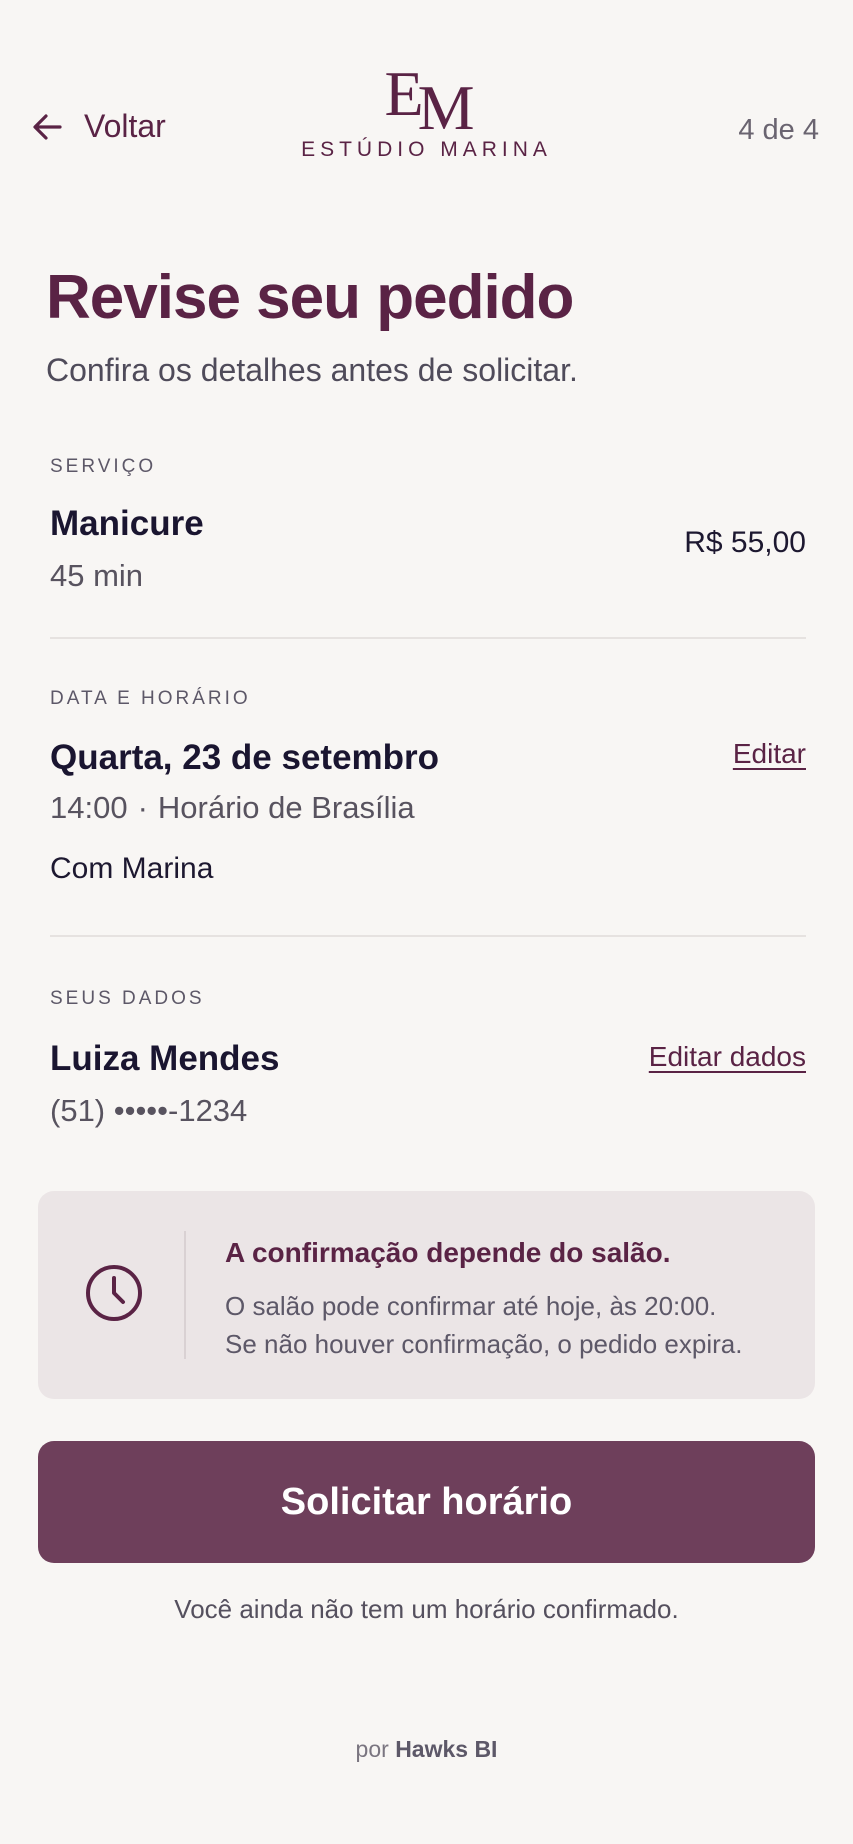 This screenshot has width=853, height=1844. What do you see at coordinates (310, 297) in the screenshot?
I see `page-title: Revise seu pedido` at bounding box center [310, 297].